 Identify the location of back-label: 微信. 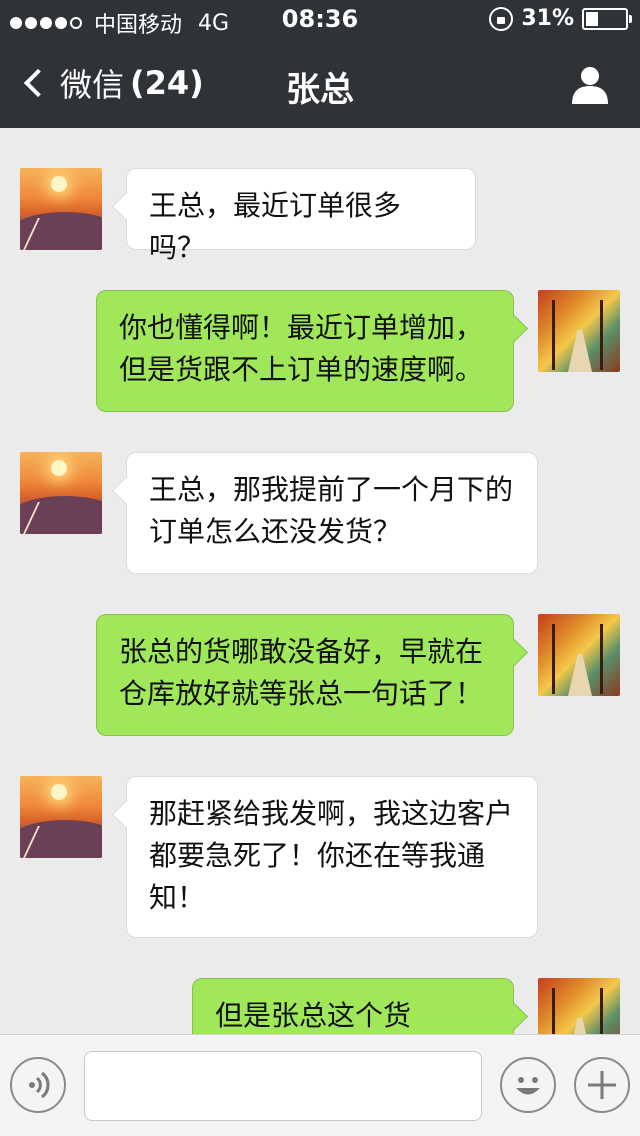
(92, 85).